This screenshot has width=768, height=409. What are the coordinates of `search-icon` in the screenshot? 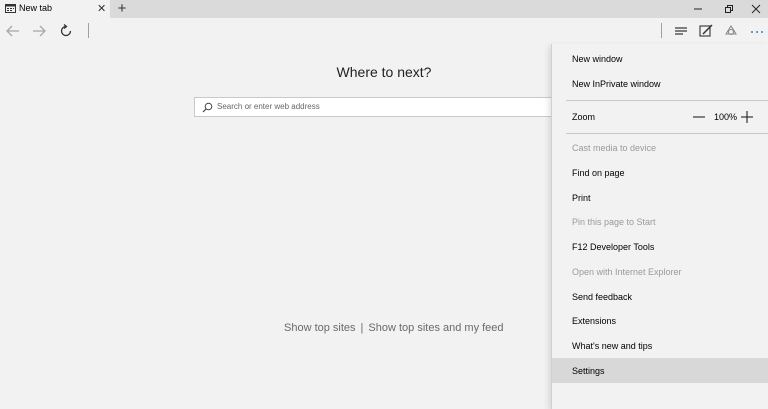 It's located at (207, 107).